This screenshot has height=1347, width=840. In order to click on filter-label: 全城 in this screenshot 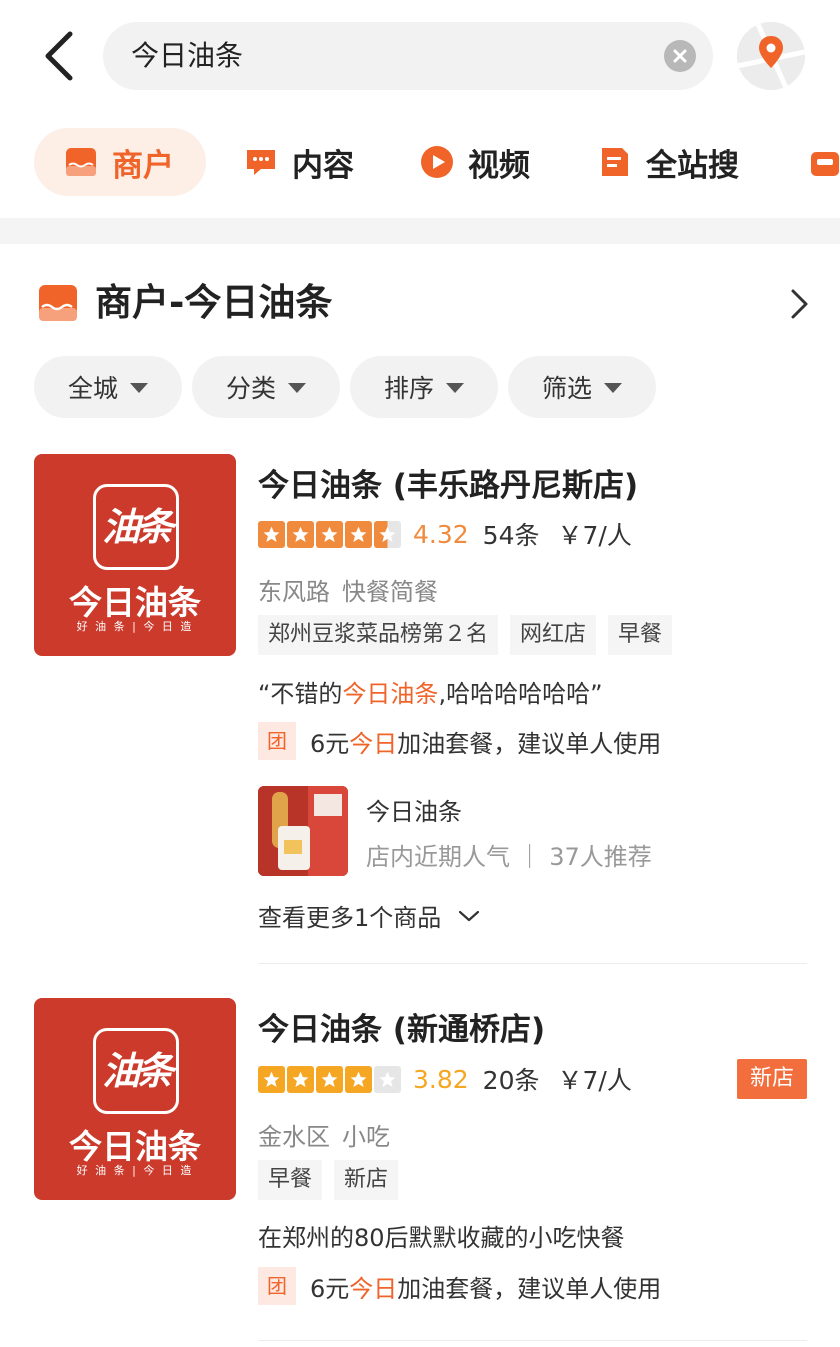, I will do `click(92, 388)`.